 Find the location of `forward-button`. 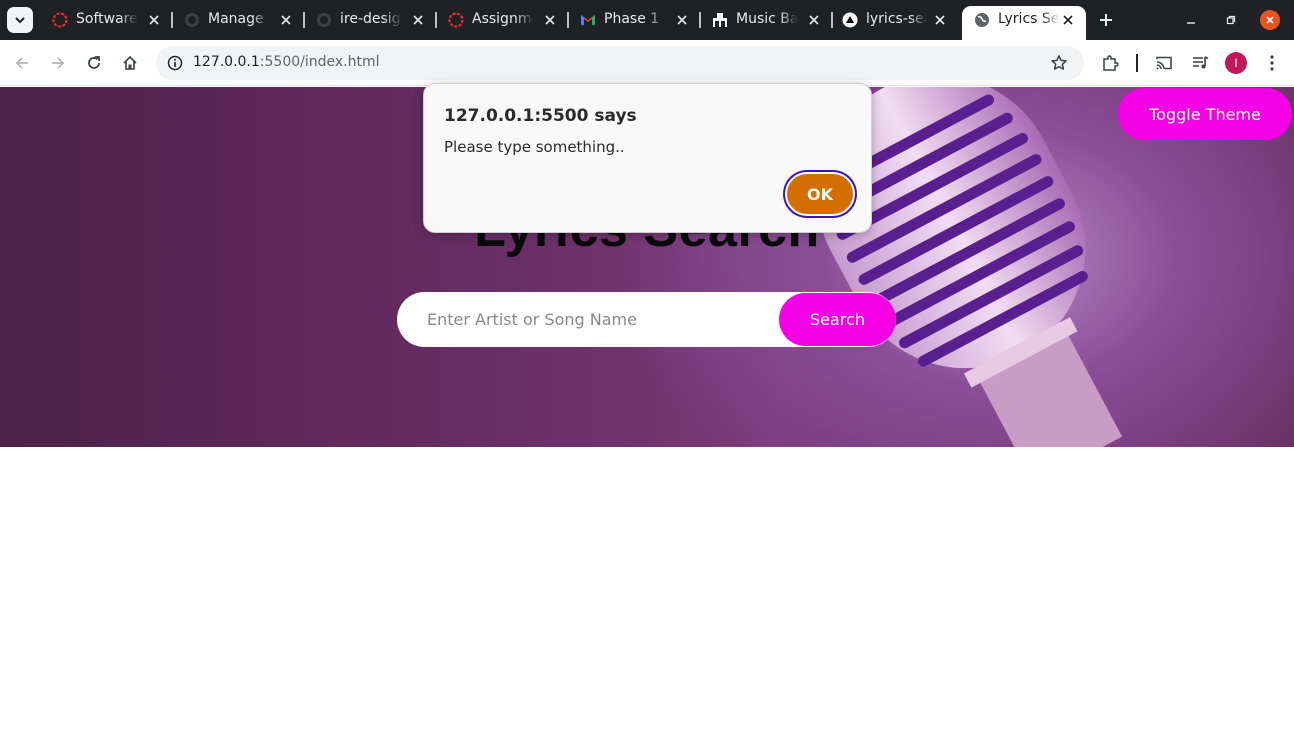

forward-button is located at coordinates (58, 63).